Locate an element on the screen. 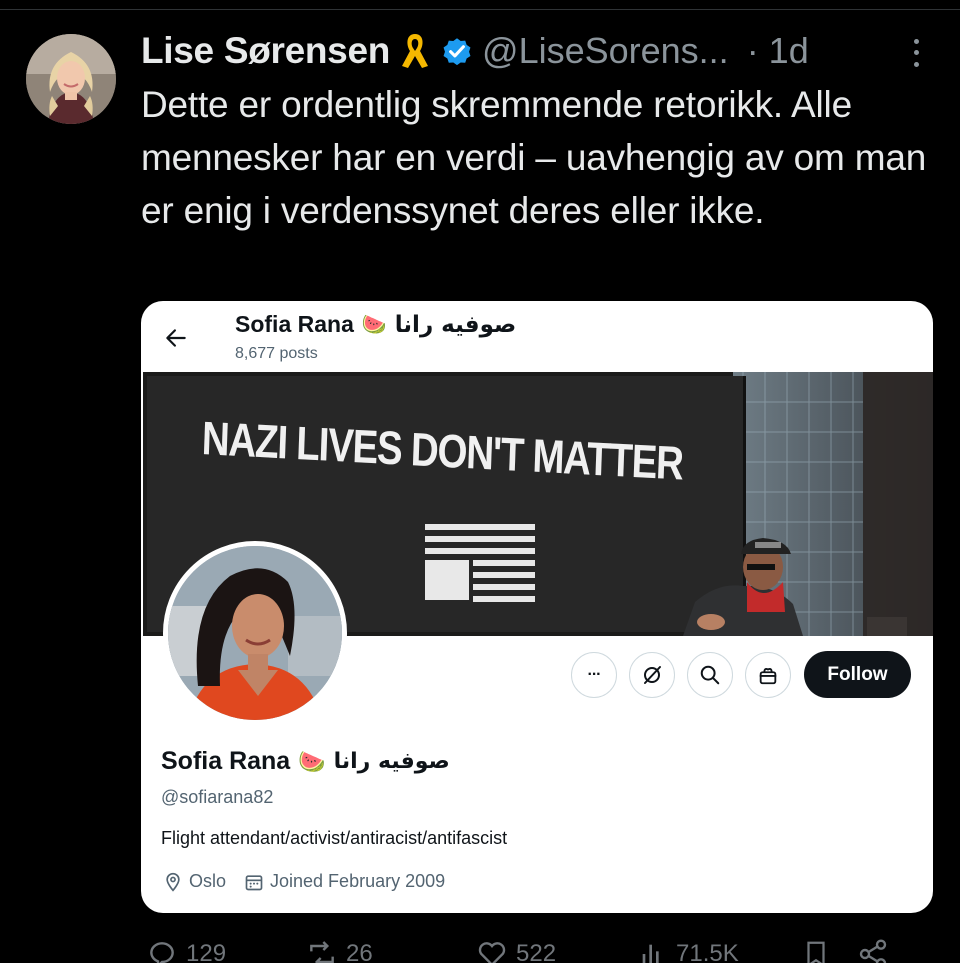  location-text: Oslo is located at coordinates (208, 881).